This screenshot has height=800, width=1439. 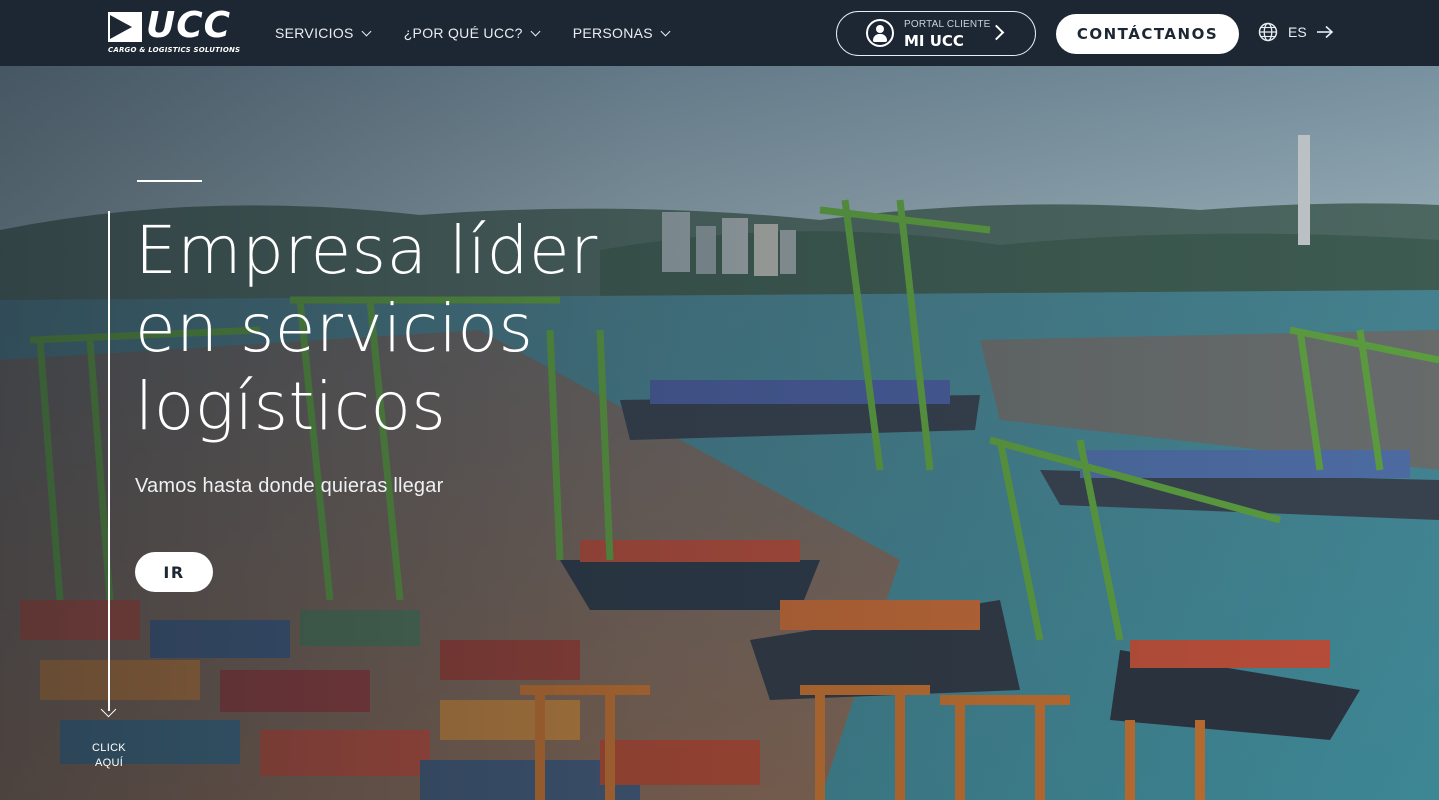 I want to click on main-nav: SERVICIOS ¿POR QUÉ UCC? PERSONAS, so click(x=489, y=33).